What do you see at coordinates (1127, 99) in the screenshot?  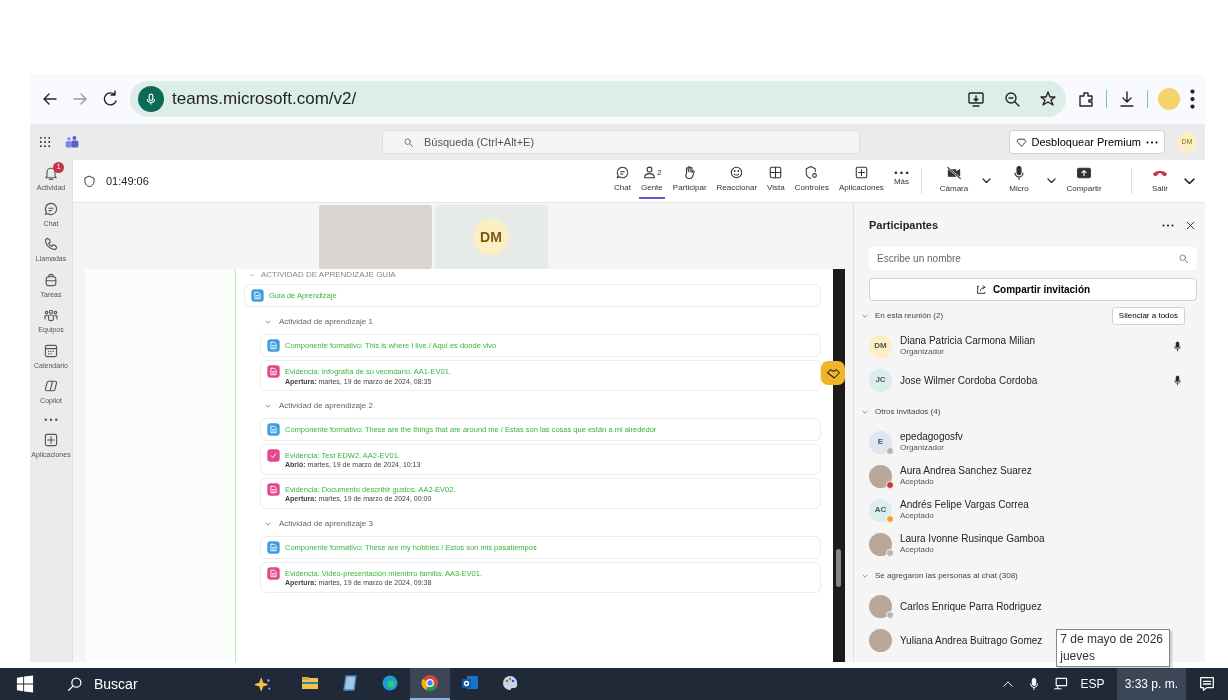 I see `download-icon` at bounding box center [1127, 99].